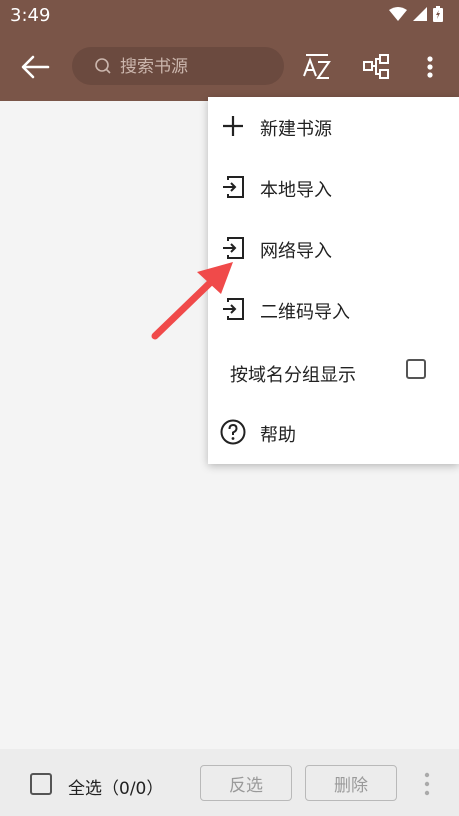 Image resolution: width=459 pixels, height=816 pixels. What do you see at coordinates (233, 432) in the screenshot?
I see `help-icon` at bounding box center [233, 432].